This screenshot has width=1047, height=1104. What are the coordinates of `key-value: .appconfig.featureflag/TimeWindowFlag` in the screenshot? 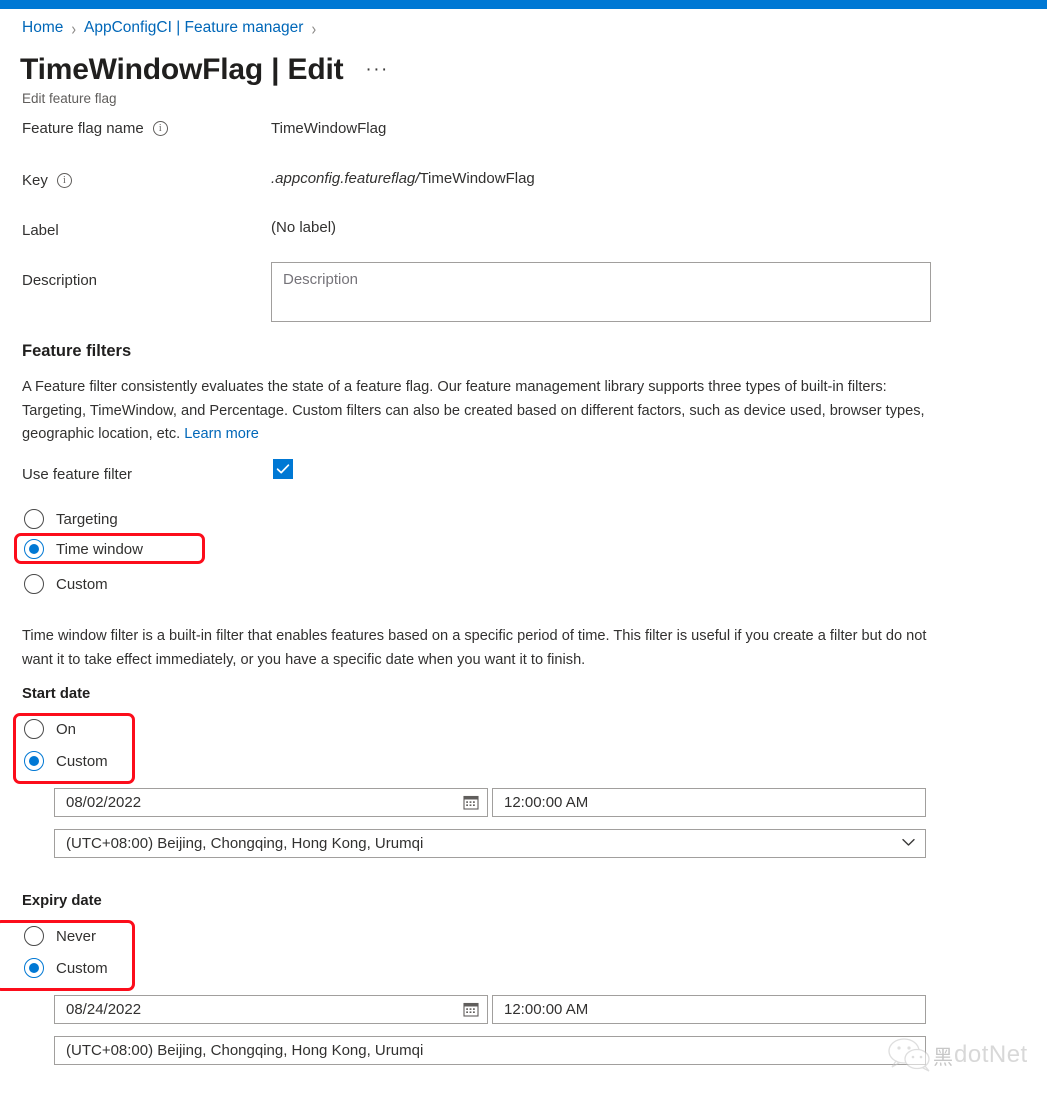 It's located at (403, 178).